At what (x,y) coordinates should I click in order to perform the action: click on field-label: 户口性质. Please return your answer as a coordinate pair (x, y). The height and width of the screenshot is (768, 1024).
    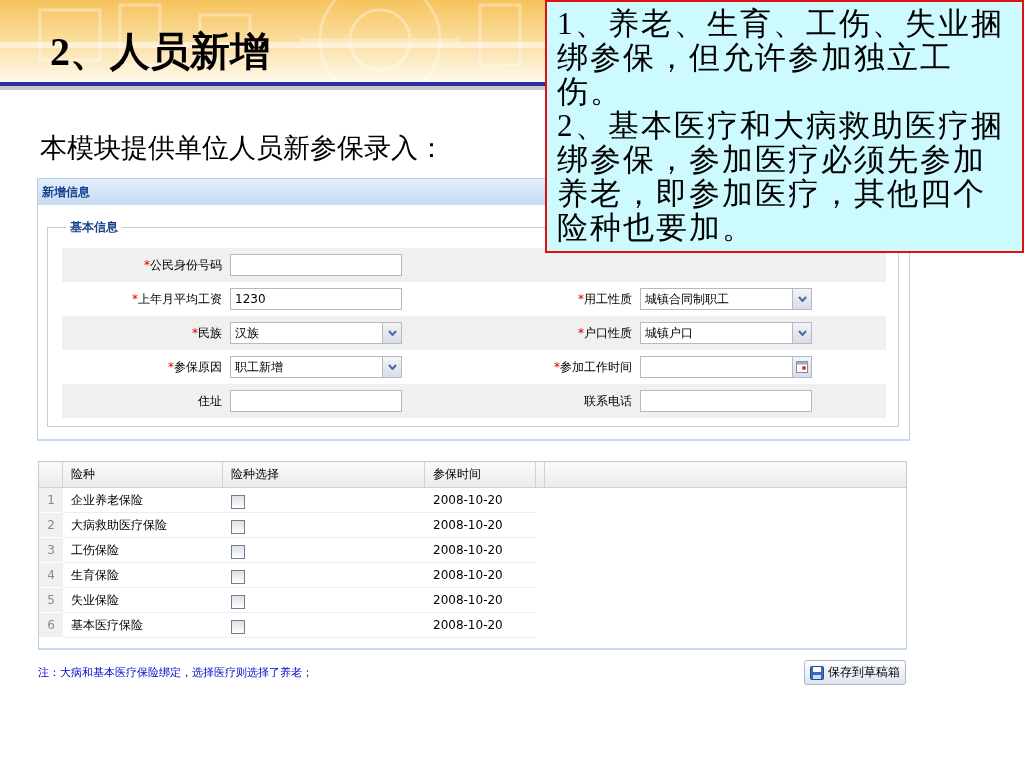
    Looking at the image, I should click on (608, 333).